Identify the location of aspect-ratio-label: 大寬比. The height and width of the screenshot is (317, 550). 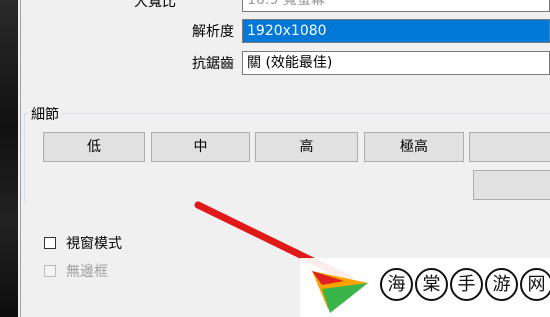
(155, 5).